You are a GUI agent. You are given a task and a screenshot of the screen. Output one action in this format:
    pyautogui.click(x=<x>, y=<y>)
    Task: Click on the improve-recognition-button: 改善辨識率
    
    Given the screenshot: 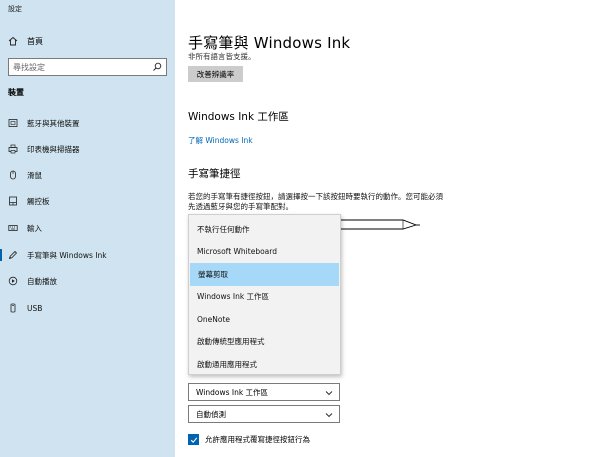 What is the action you would take?
    pyautogui.click(x=215, y=74)
    